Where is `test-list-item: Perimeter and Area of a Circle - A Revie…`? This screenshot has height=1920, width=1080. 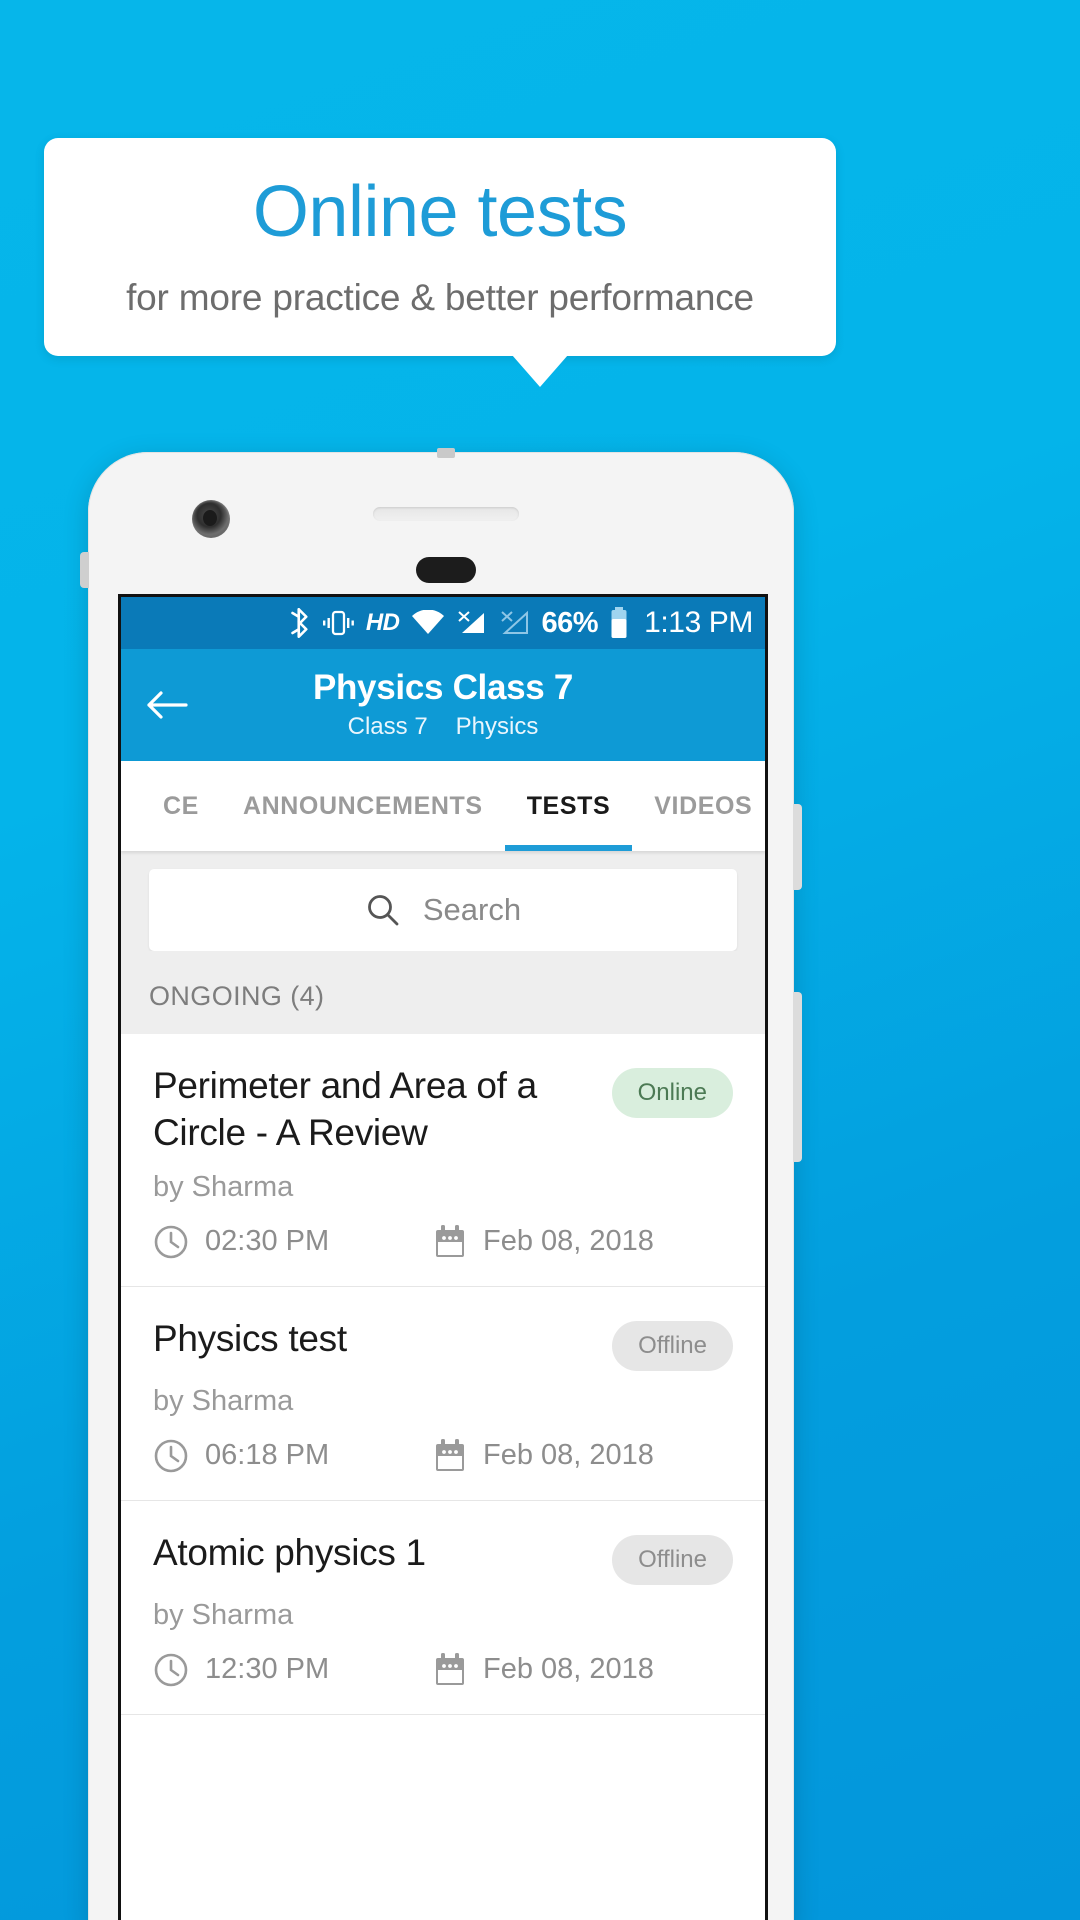 test-list-item: Perimeter and Area of a Circle - A Revie… is located at coordinates (443, 1160).